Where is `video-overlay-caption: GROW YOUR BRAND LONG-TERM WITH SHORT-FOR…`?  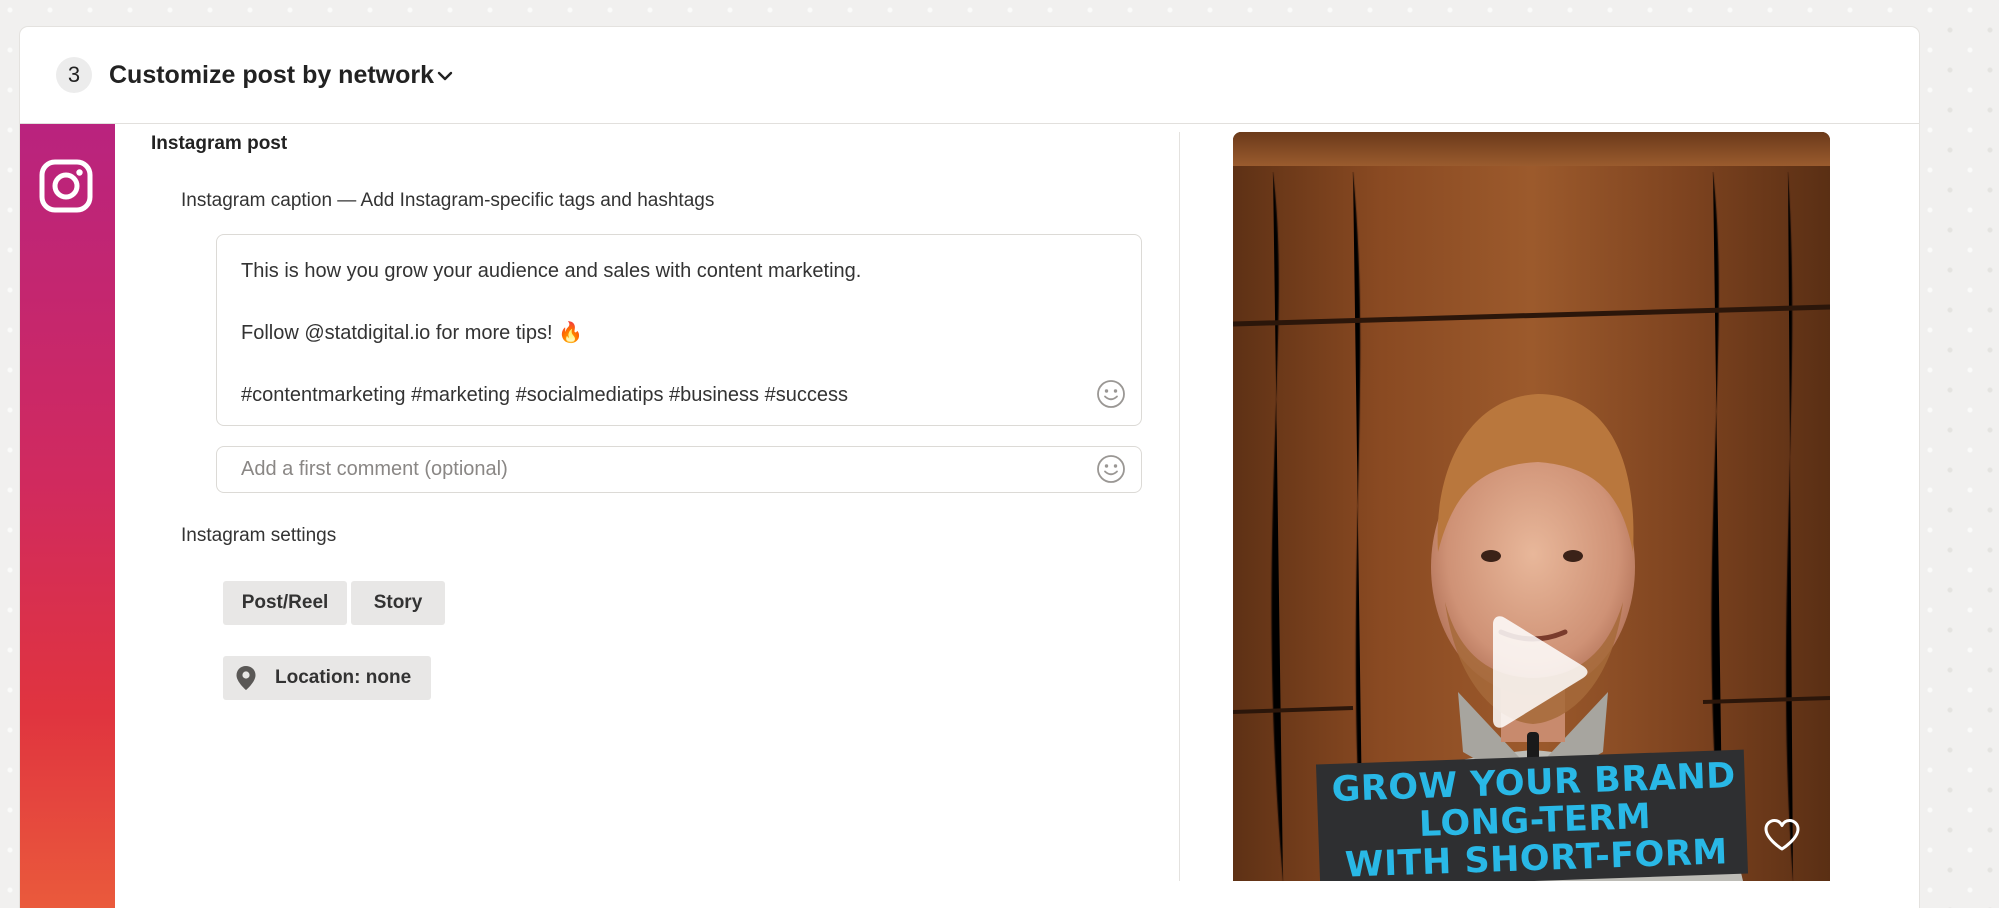 video-overlay-caption: GROW YOUR BRAND LONG-TERM WITH SHORT-FOR… is located at coordinates (1535, 818).